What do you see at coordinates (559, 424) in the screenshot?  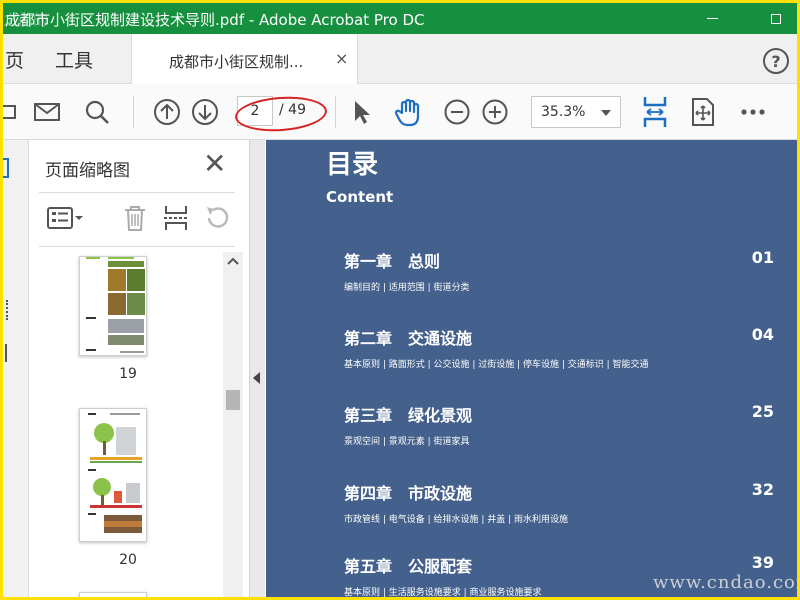 I see `toc-entry: 第三章 绿化景观 25 景观空间 | 景观元素 | 街道家具` at bounding box center [559, 424].